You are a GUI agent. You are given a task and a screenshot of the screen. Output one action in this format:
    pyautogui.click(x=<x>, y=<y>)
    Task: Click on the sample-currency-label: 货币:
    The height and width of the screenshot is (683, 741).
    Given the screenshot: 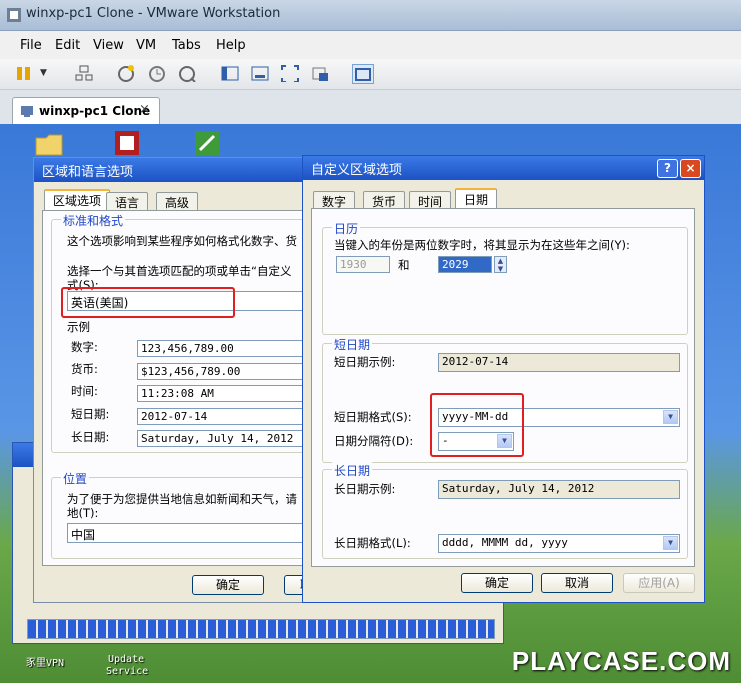 What is the action you would take?
    pyautogui.click(x=84, y=369)
    